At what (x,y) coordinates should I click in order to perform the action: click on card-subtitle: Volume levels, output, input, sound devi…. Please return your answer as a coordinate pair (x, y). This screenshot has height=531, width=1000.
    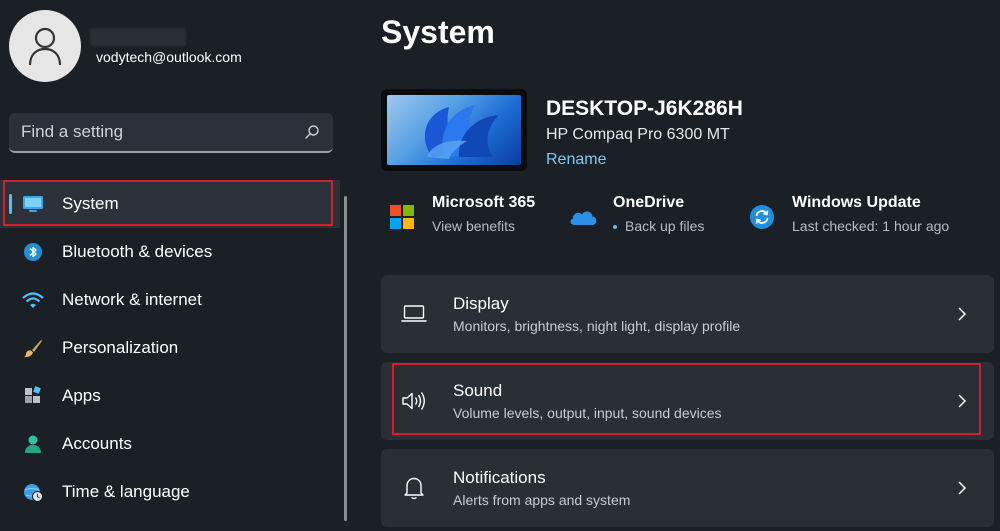
    Looking at the image, I should click on (587, 413).